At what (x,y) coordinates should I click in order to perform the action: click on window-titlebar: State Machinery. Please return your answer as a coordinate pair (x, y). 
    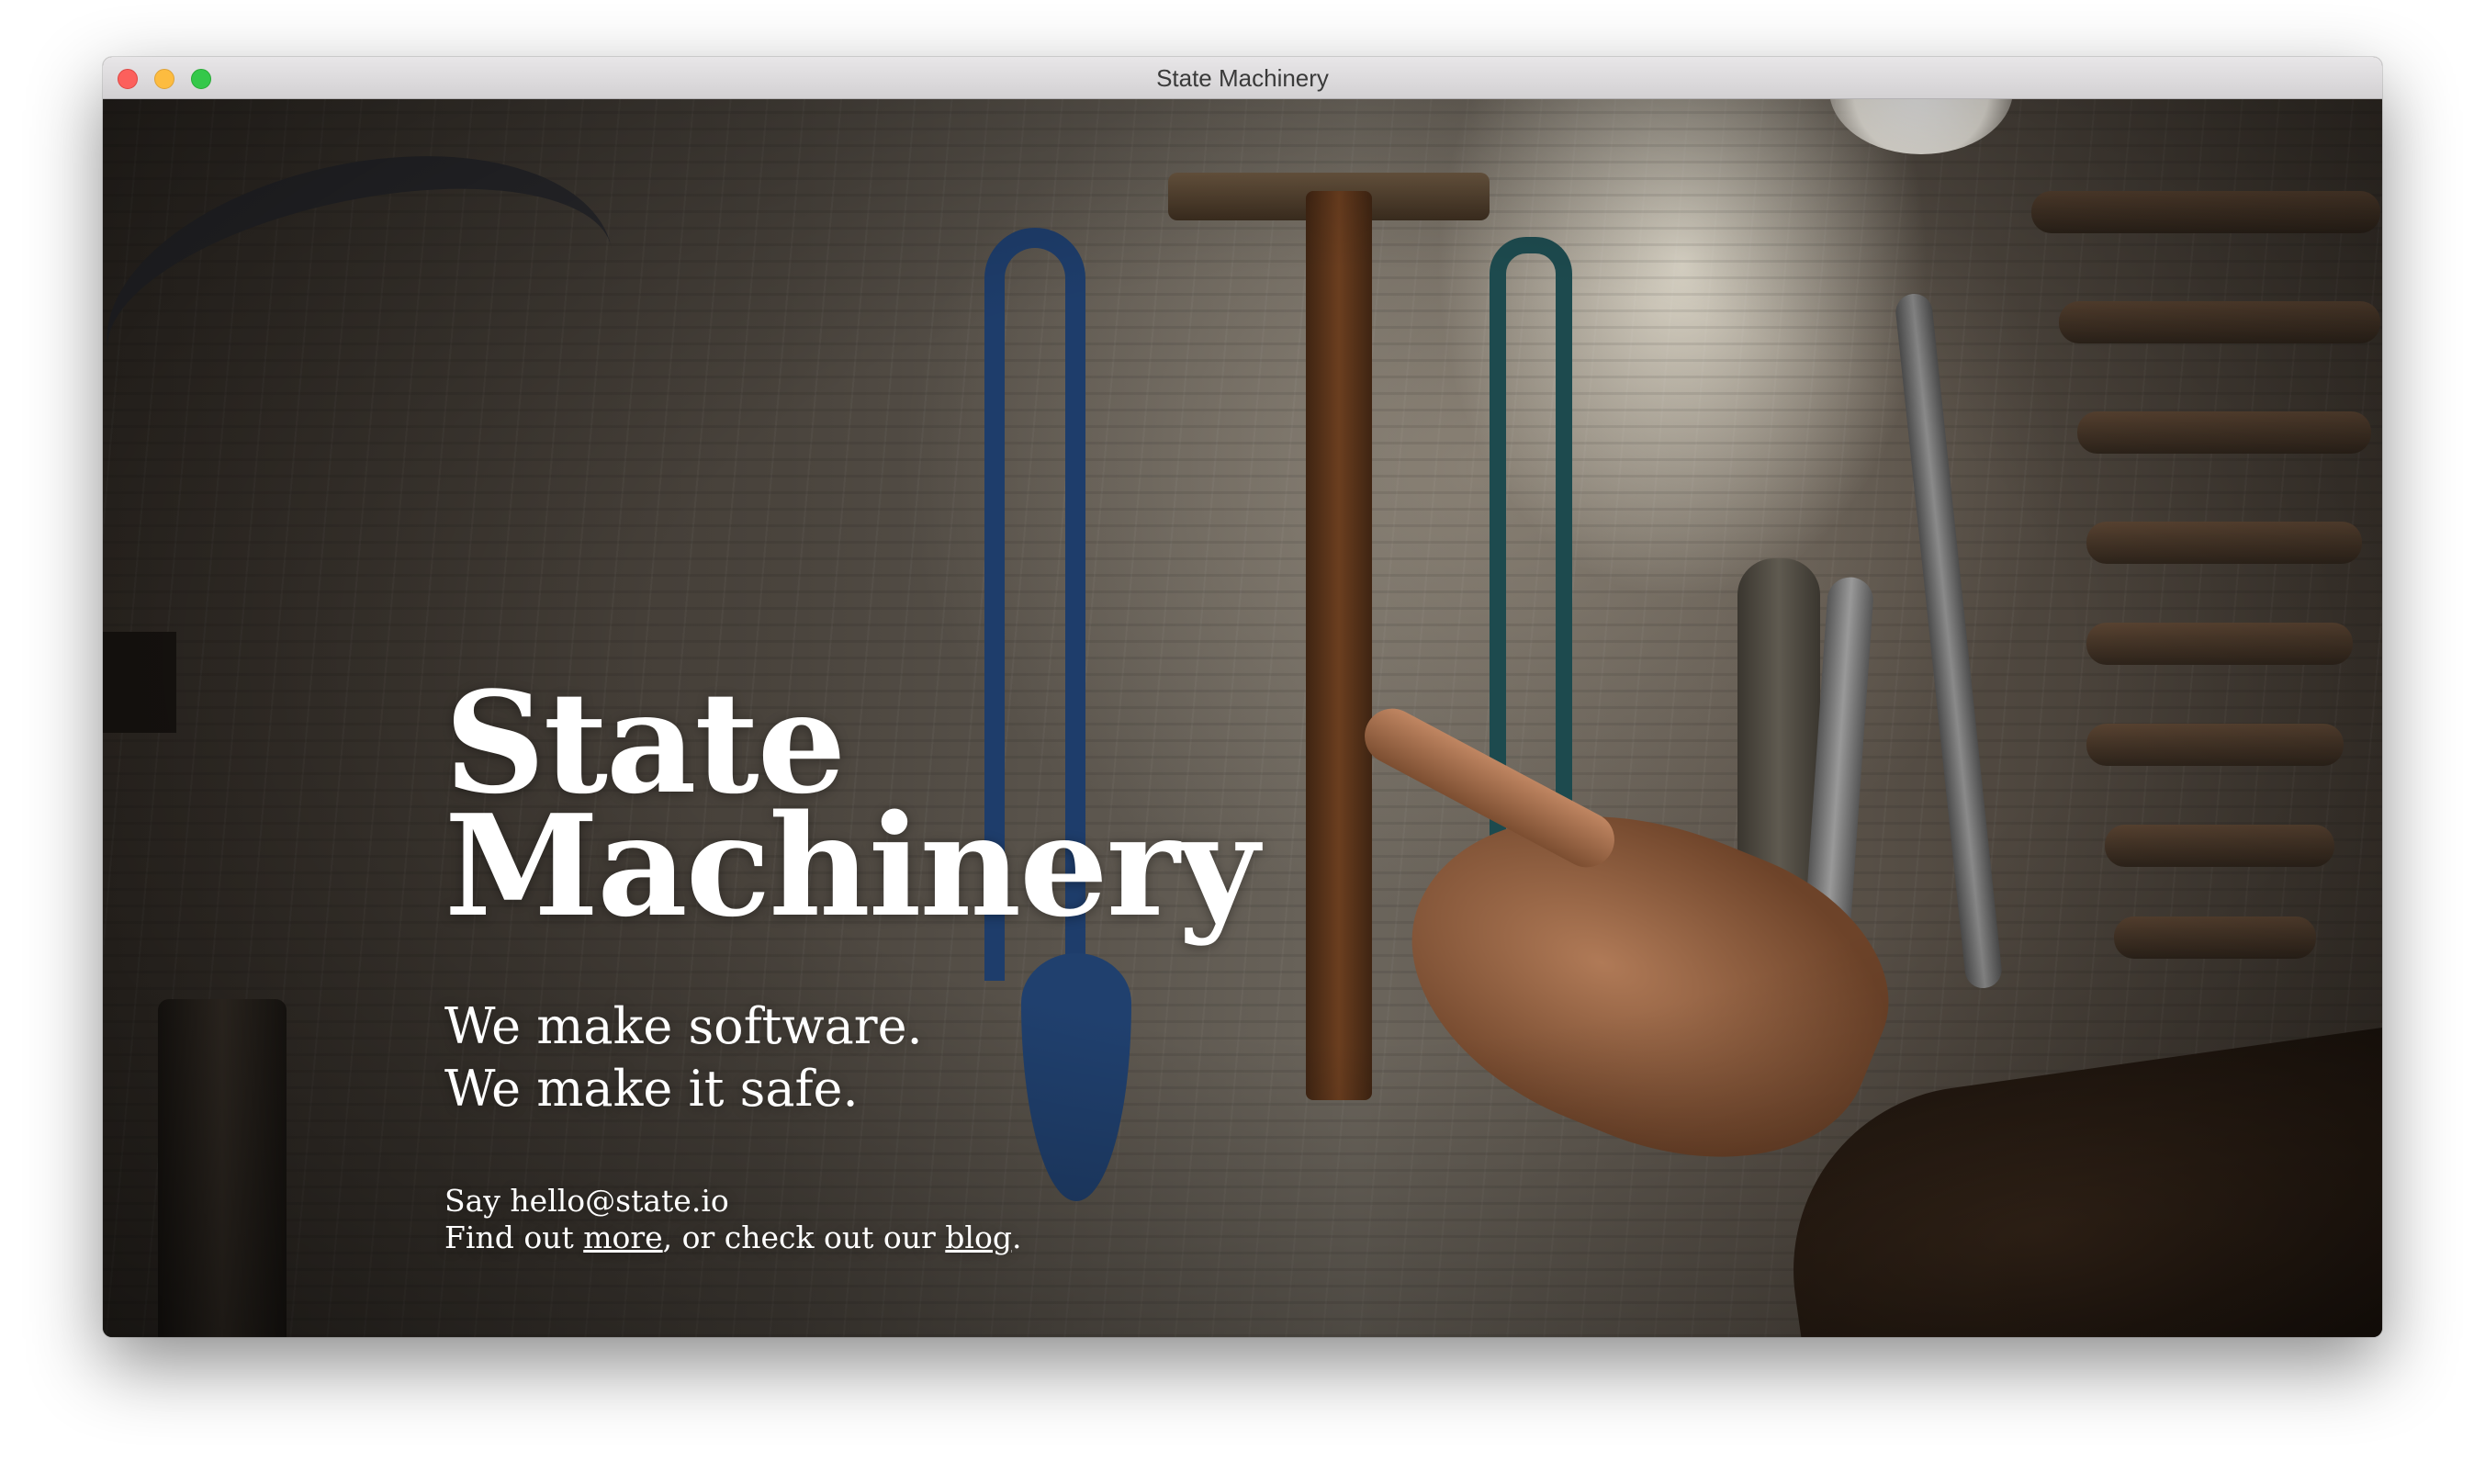
    Looking at the image, I should click on (1242, 78).